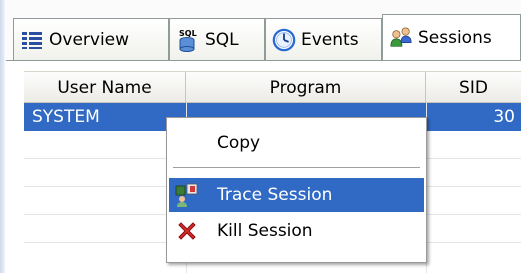 Image resolution: width=521 pixels, height=273 pixels. Describe the element at coordinates (66, 117) in the screenshot. I see `cell-user-name: SYSTEM` at that location.